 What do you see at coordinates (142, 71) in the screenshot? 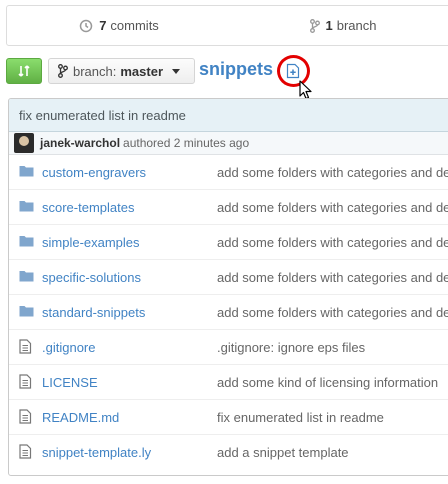
I see `branch-name: master` at bounding box center [142, 71].